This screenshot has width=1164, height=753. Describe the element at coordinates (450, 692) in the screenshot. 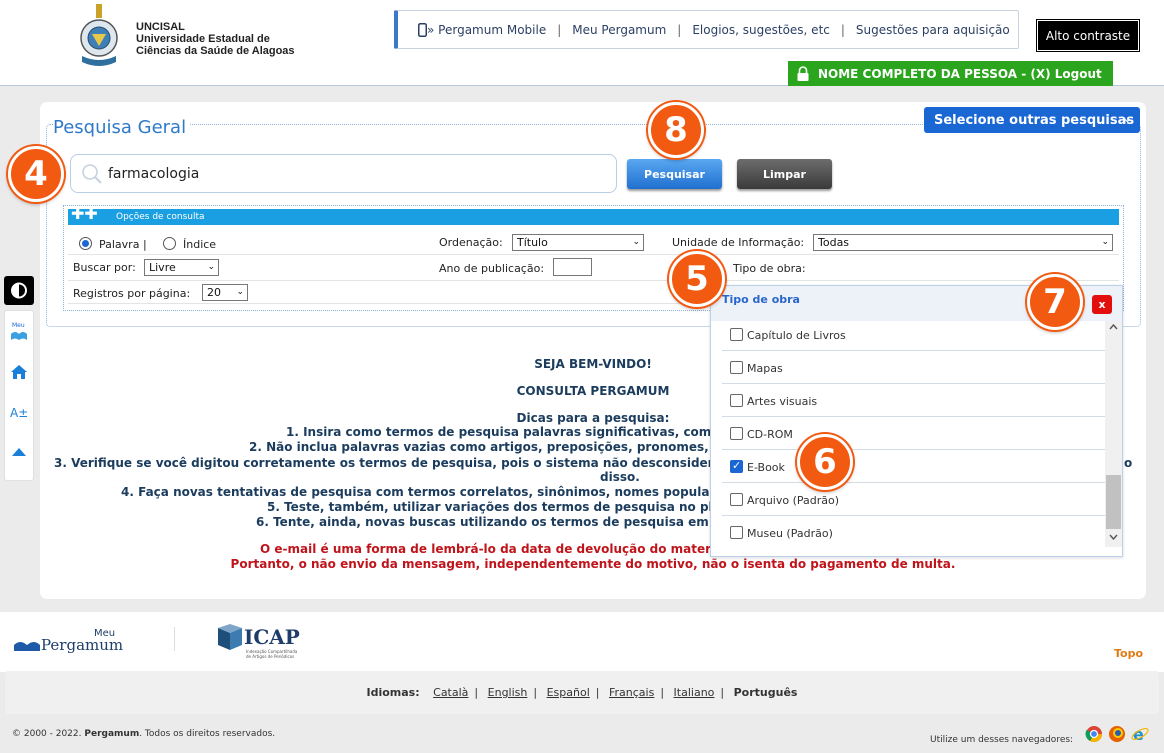

I see `lang-catala: Català` at that location.